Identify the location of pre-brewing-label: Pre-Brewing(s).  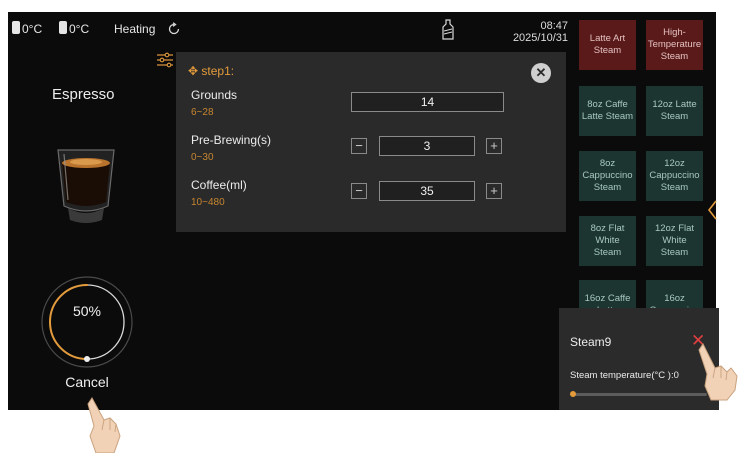
(231, 140).